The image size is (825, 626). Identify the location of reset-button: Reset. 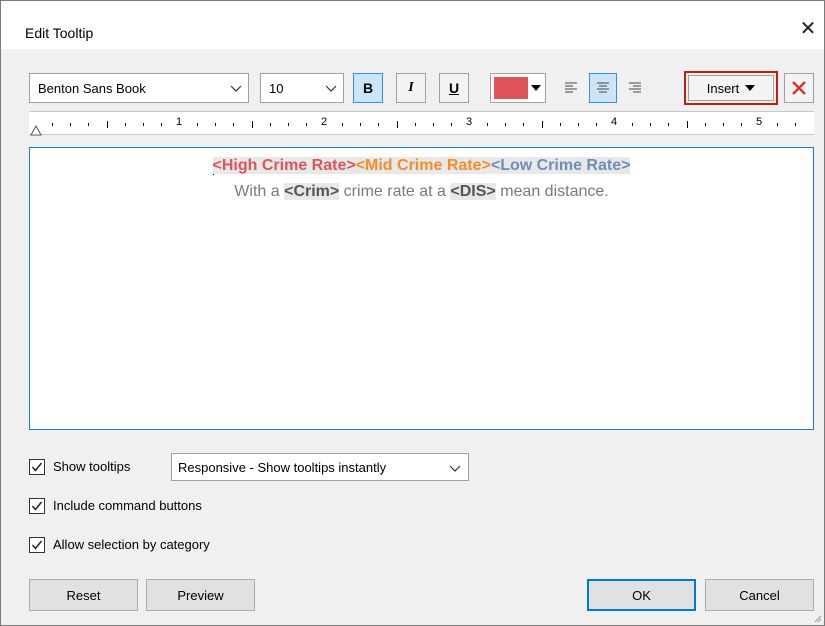
(83, 595).